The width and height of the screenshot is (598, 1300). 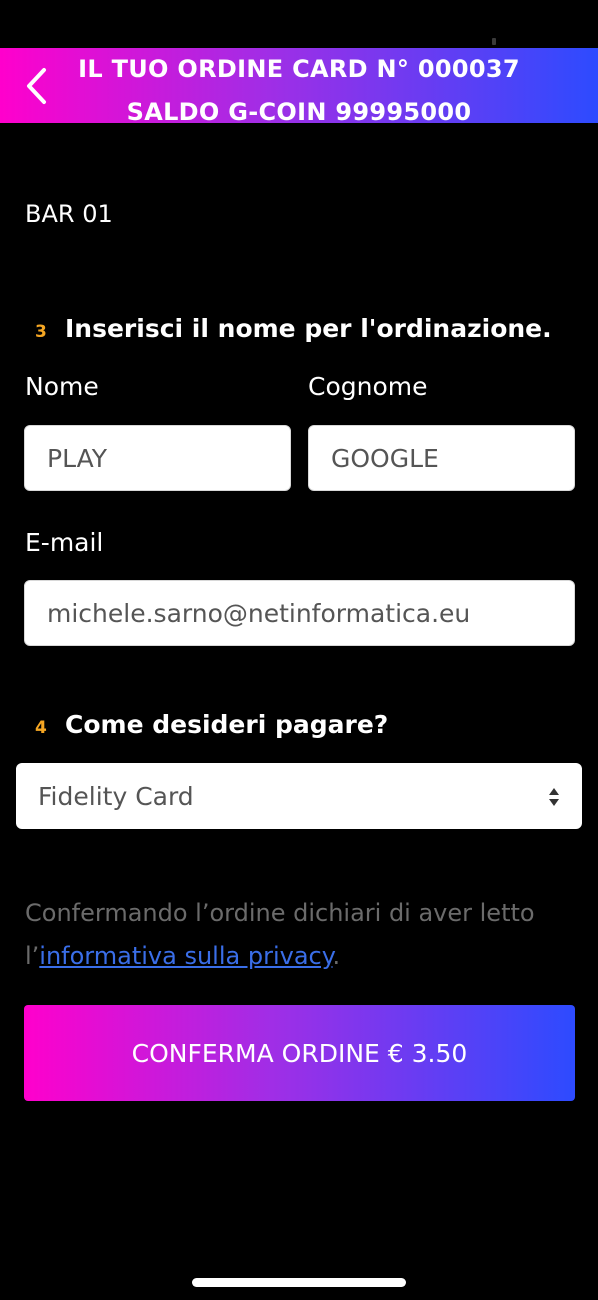 I want to click on venue-name: BAR 01, so click(x=69, y=214).